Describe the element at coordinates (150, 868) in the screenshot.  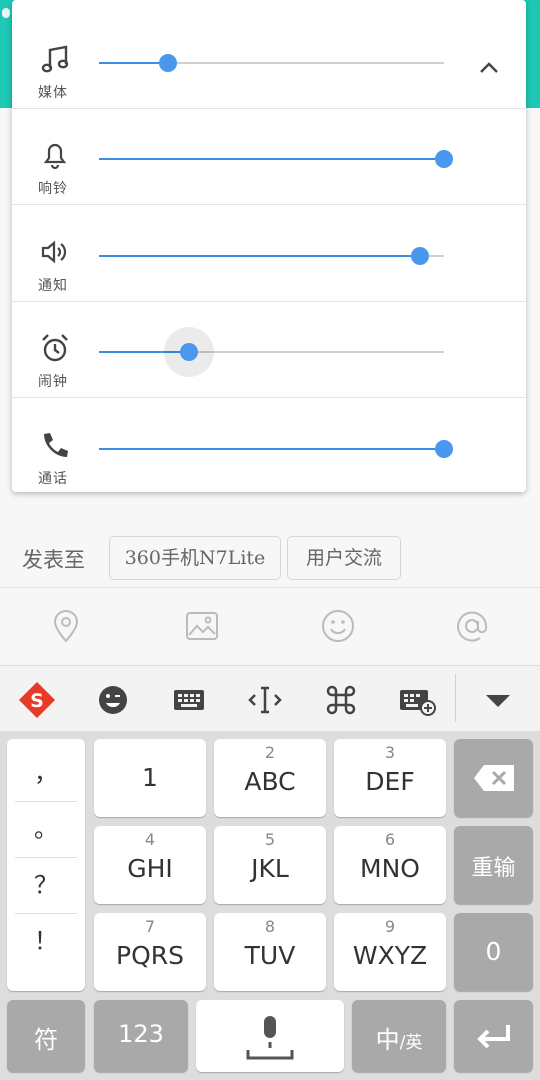
I see `key-label: GHI` at that location.